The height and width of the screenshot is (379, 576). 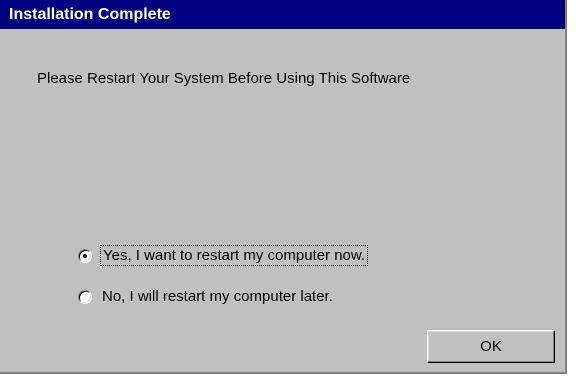 I want to click on restart-now-option: Yes, I want to restart my computer now., so click(x=223, y=255).